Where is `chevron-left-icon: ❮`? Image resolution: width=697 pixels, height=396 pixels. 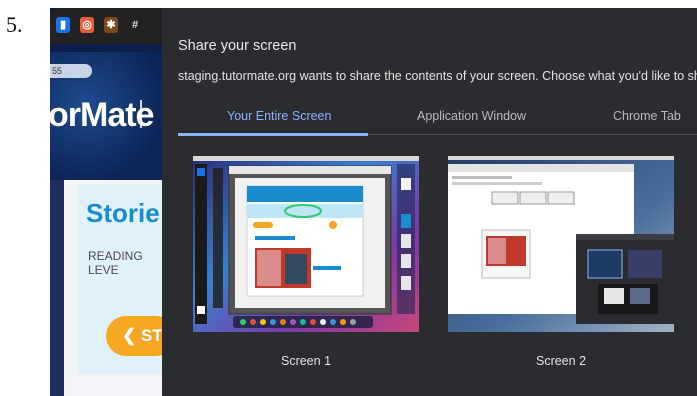 chevron-left-icon: ❮ is located at coordinates (131, 335).